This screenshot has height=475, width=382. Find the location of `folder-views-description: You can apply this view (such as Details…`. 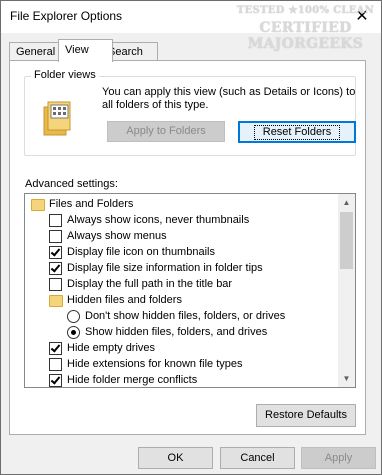

folder-views-description: You can apply this view (such as Details… is located at coordinates (229, 98).